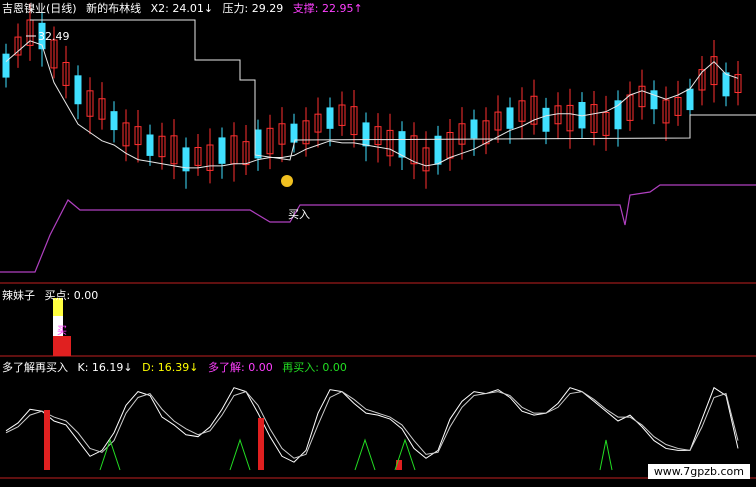  I want to click on more-value: 多了解: 0.00, so click(240, 367).